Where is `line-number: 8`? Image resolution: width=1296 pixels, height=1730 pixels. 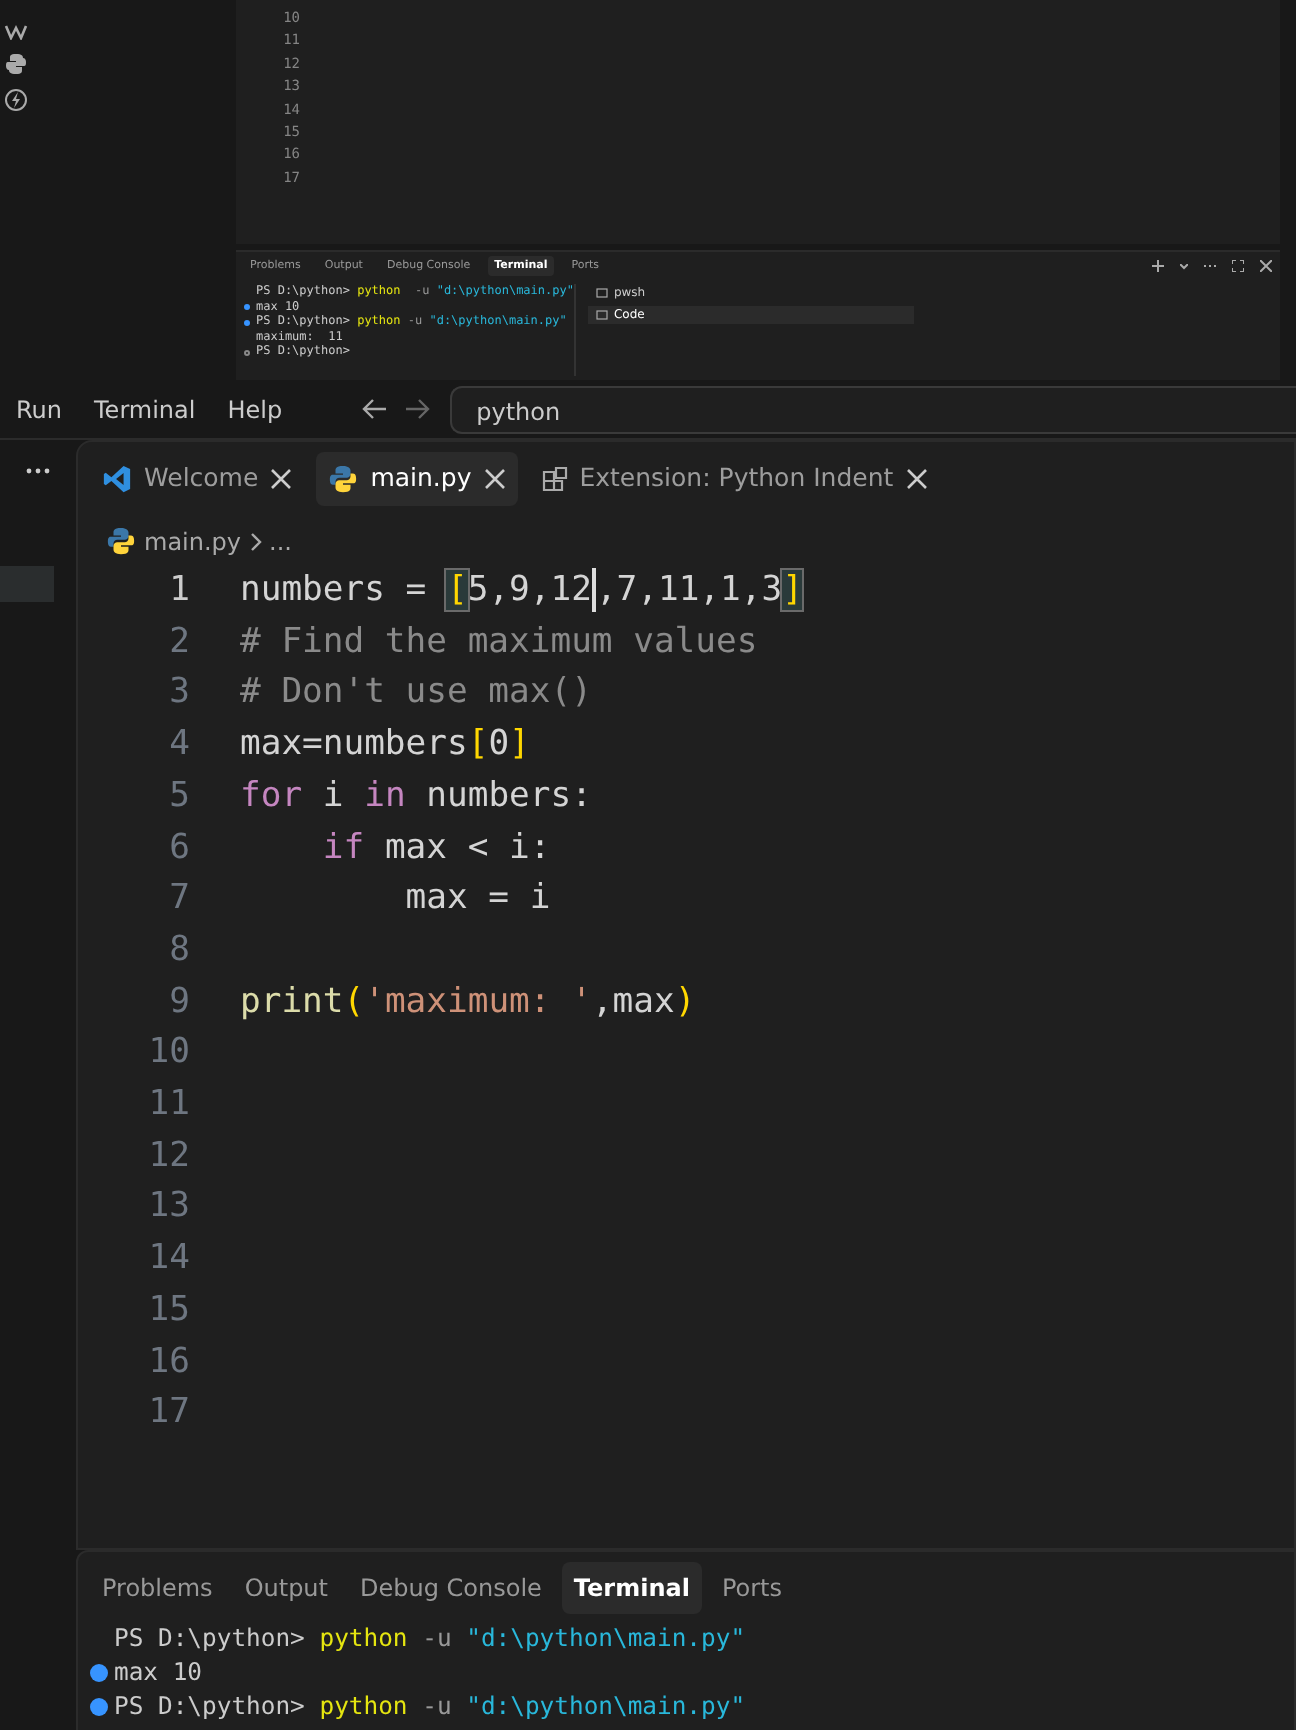 line-number: 8 is located at coordinates (178, 950).